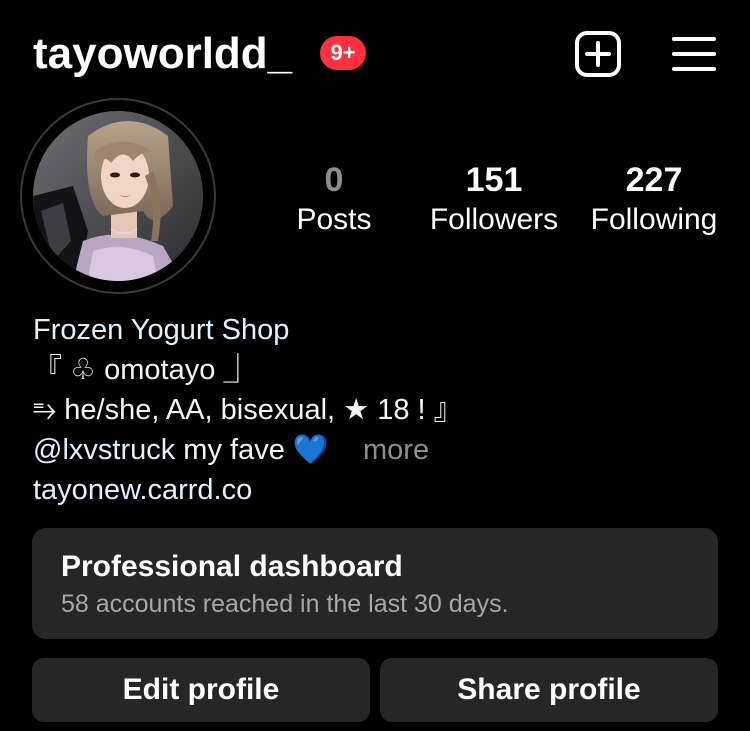 The height and width of the screenshot is (731, 750). I want to click on menu-button, so click(694, 54).